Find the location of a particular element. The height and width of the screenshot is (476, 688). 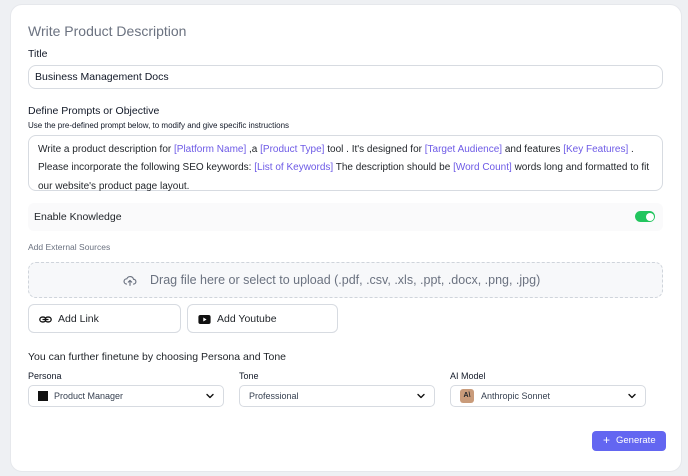

page-title: Write Product Description is located at coordinates (107, 31).